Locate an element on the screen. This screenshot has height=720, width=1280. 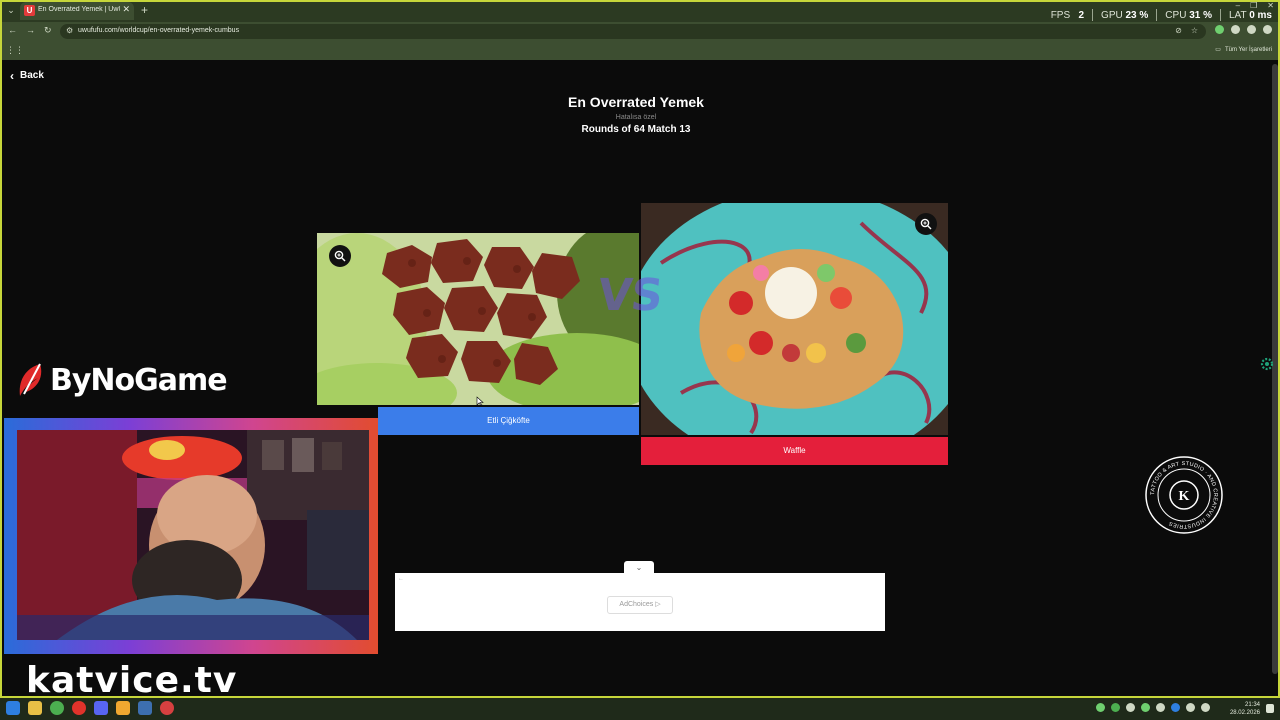
bookmark-star-icon: ☆ is located at coordinates (1194, 30).